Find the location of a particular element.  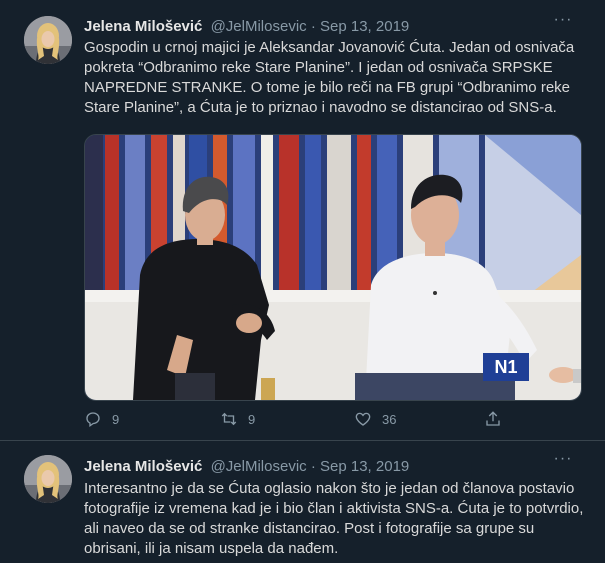

reply-count: 9 is located at coordinates (116, 419).